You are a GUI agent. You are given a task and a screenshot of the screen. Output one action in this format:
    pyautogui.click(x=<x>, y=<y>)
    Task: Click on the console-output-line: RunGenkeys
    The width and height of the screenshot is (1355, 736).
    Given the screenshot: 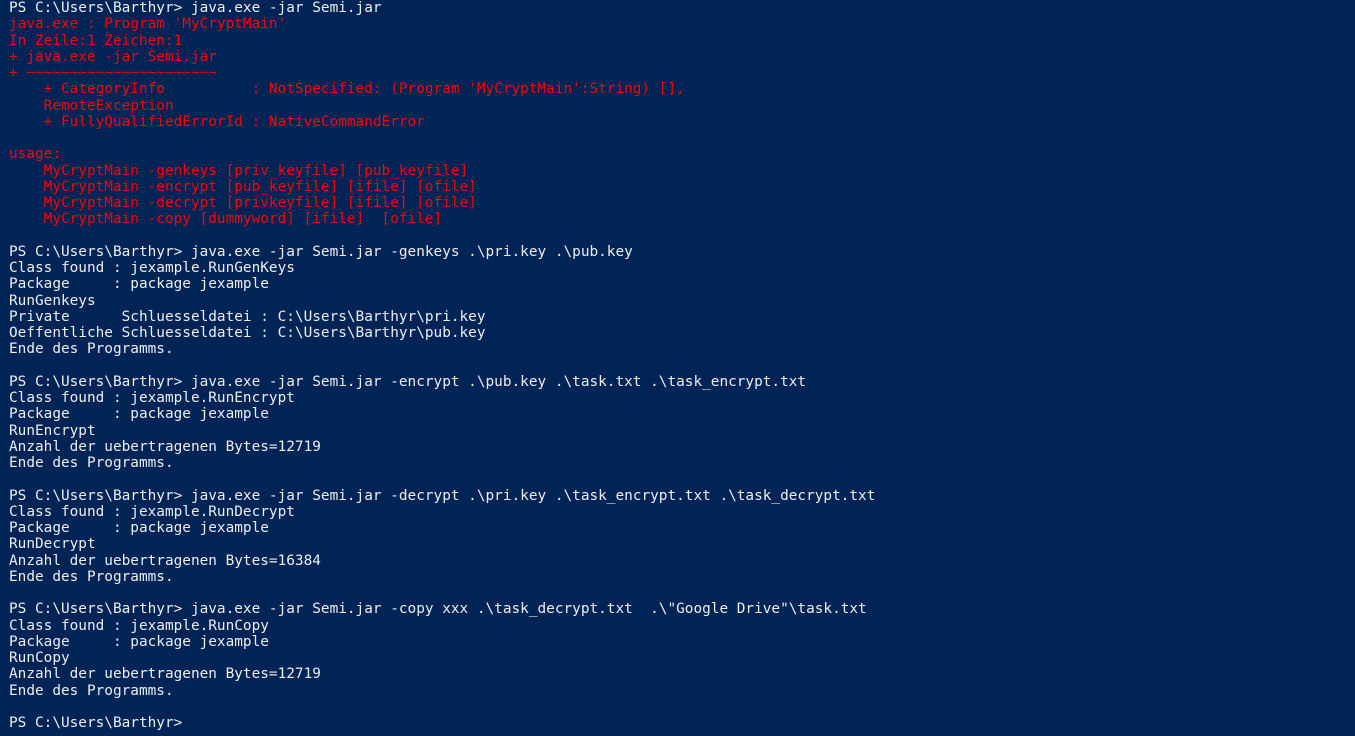 What is the action you would take?
    pyautogui.click(x=52, y=300)
    